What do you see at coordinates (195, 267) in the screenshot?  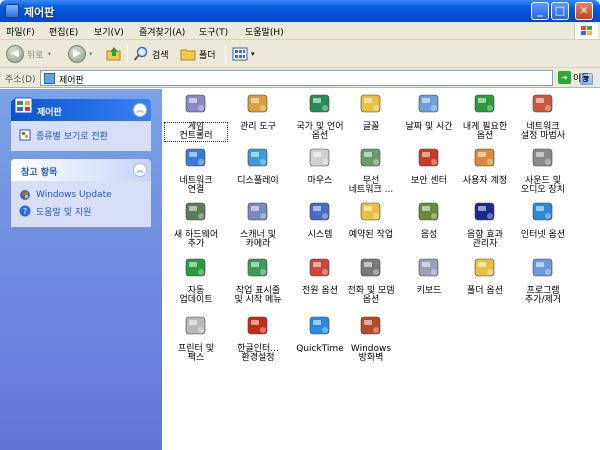 I see `windows-update-icon` at bounding box center [195, 267].